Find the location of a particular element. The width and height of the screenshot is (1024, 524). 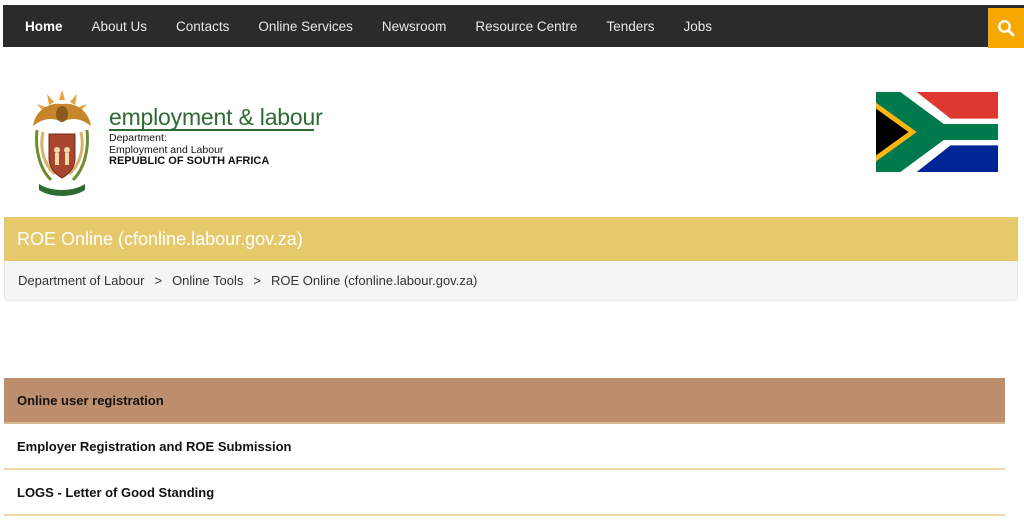

menu-online-user-registration: Online user registration is located at coordinates (504, 401).